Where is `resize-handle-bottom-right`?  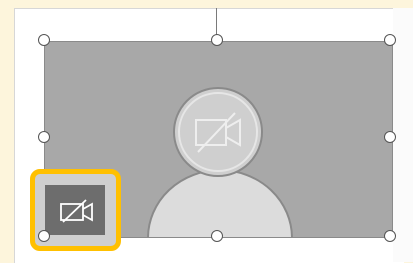
resize-handle-bottom-right is located at coordinates (390, 236).